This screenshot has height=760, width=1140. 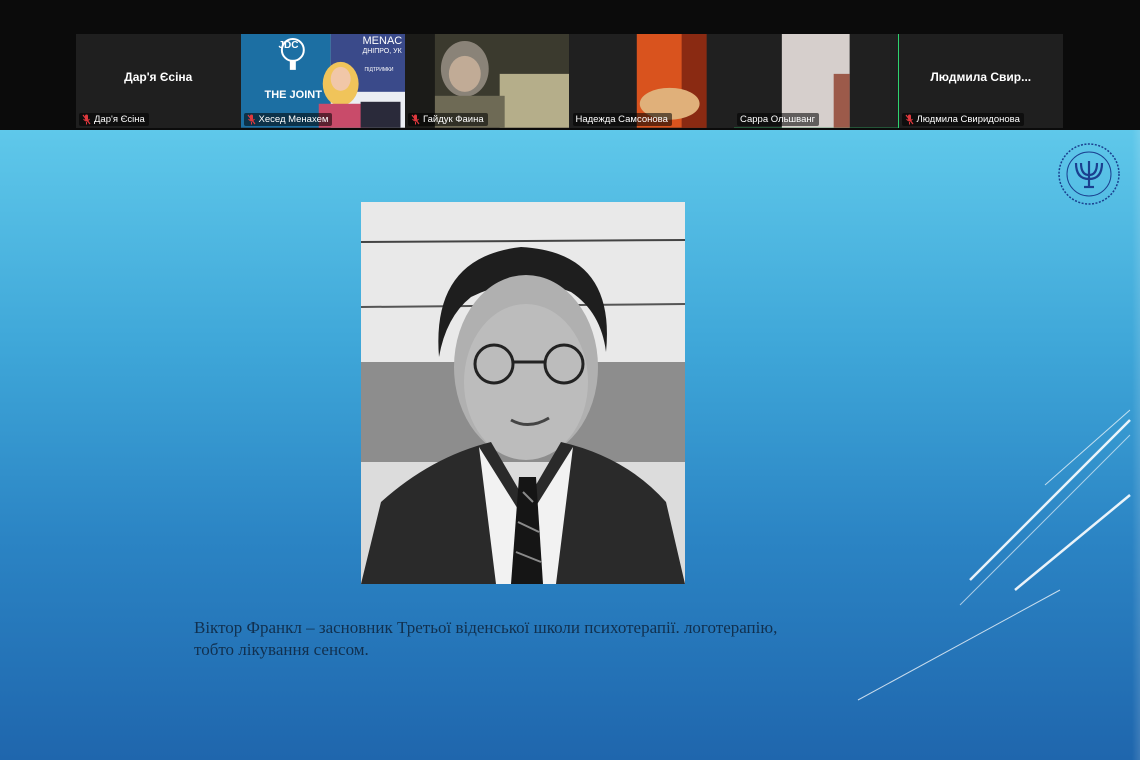 I want to click on participant-name: Дар'я Єсіна, so click(x=119, y=119).